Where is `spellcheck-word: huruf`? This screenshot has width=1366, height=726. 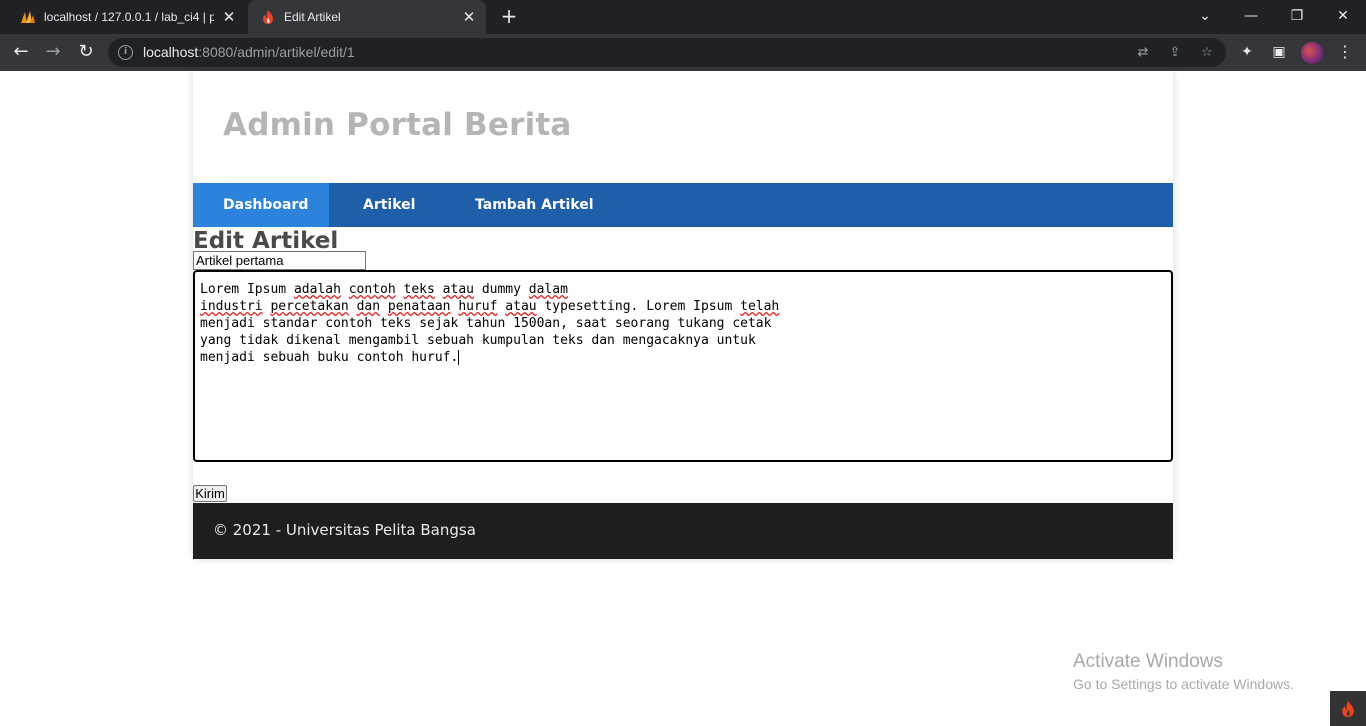
spellcheck-word: huruf is located at coordinates (478, 306).